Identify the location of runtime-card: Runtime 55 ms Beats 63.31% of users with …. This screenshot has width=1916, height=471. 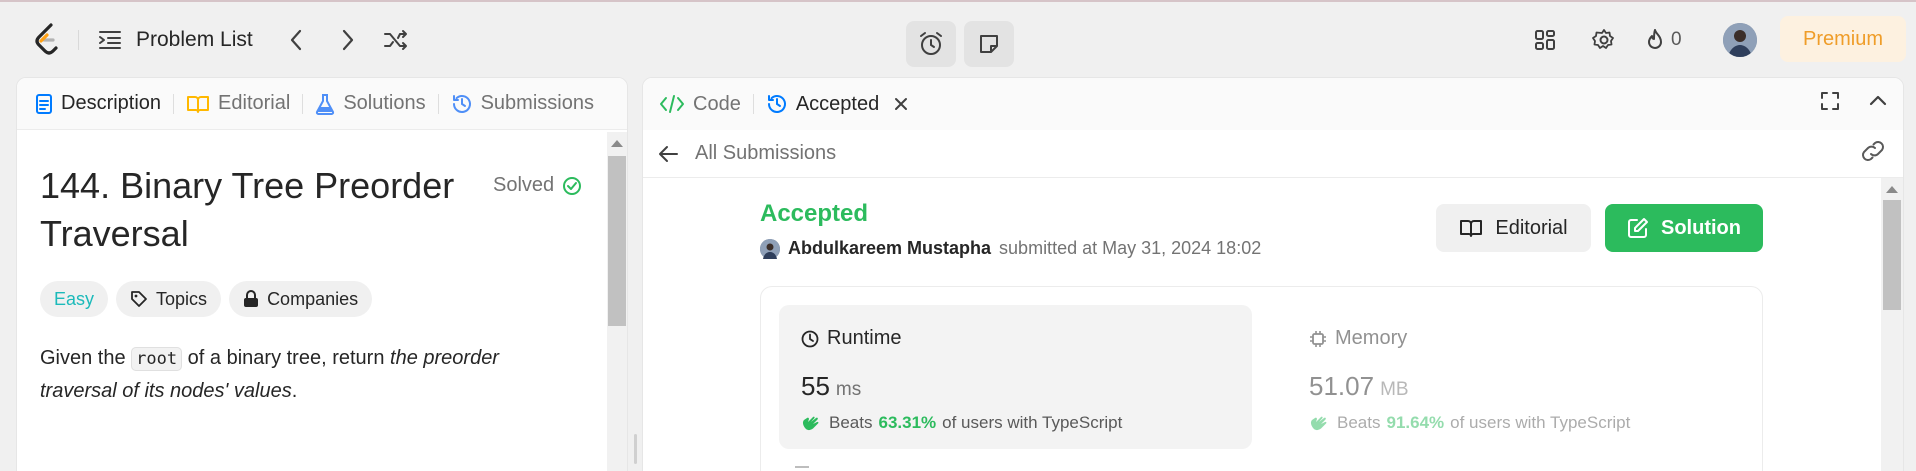
(1015, 377).